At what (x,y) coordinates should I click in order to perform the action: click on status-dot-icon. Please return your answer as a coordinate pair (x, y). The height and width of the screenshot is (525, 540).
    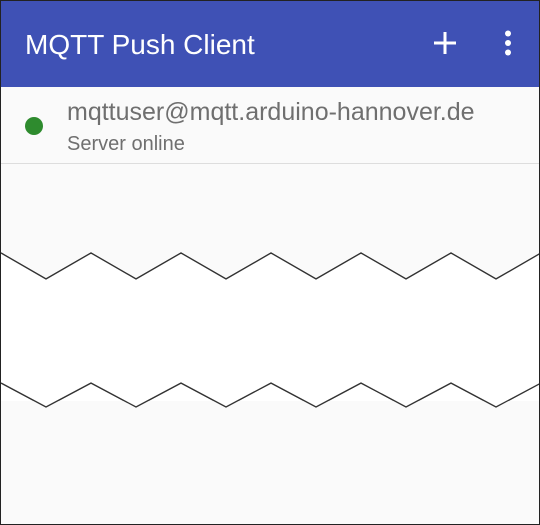
    Looking at the image, I should click on (34, 126).